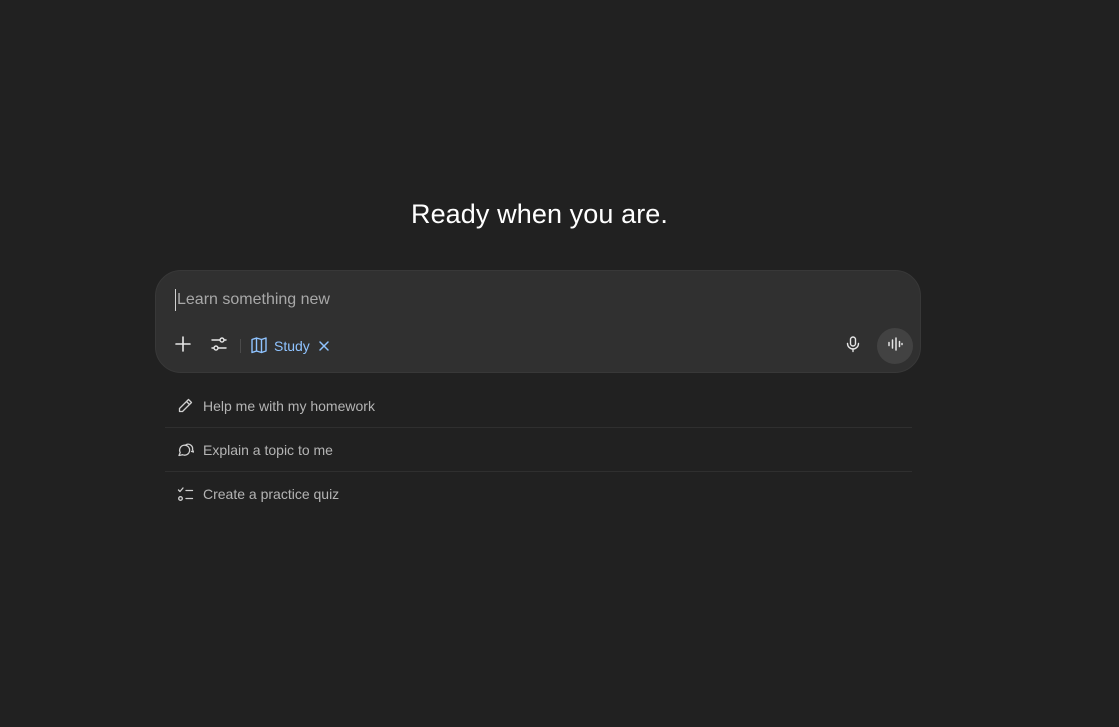  Describe the element at coordinates (185, 450) in the screenshot. I see `chat-bubbles-icon` at that location.